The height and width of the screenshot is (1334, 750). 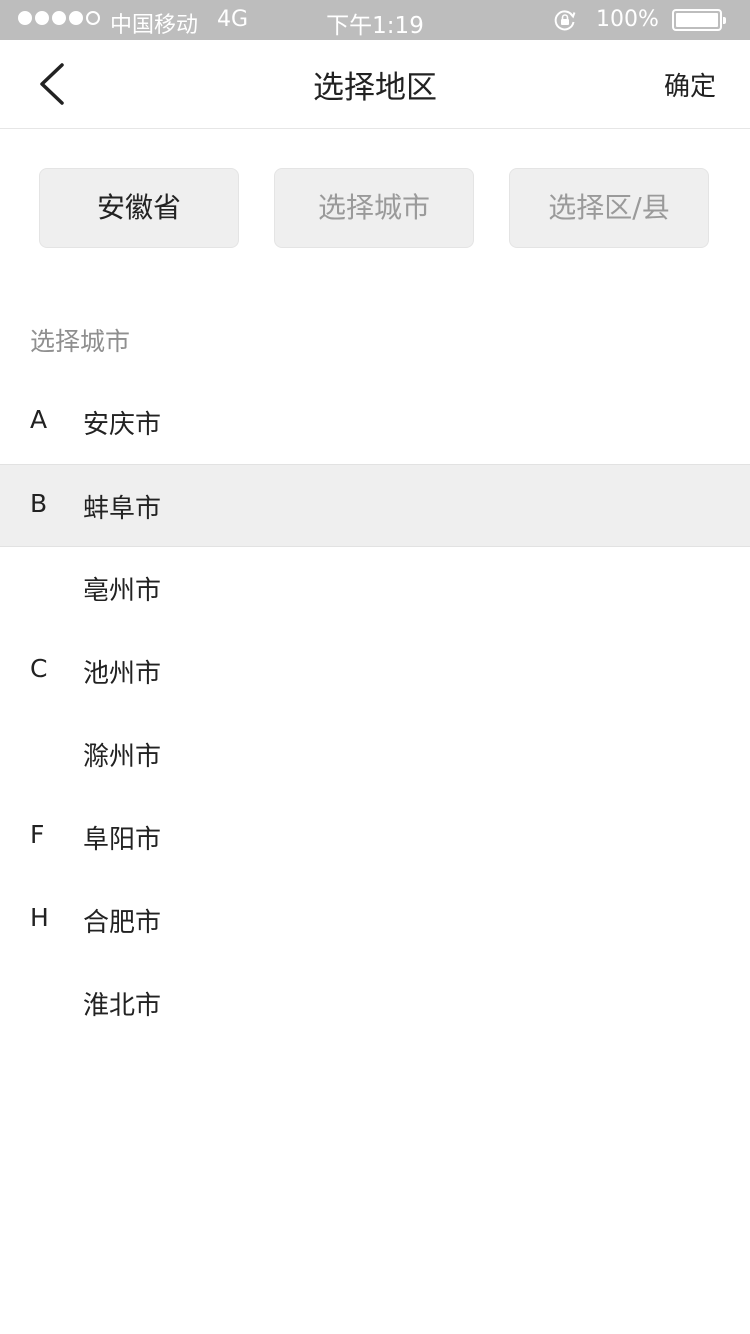 What do you see at coordinates (375, 837) in the screenshot?
I see `list-item: F 阜阳市` at bounding box center [375, 837].